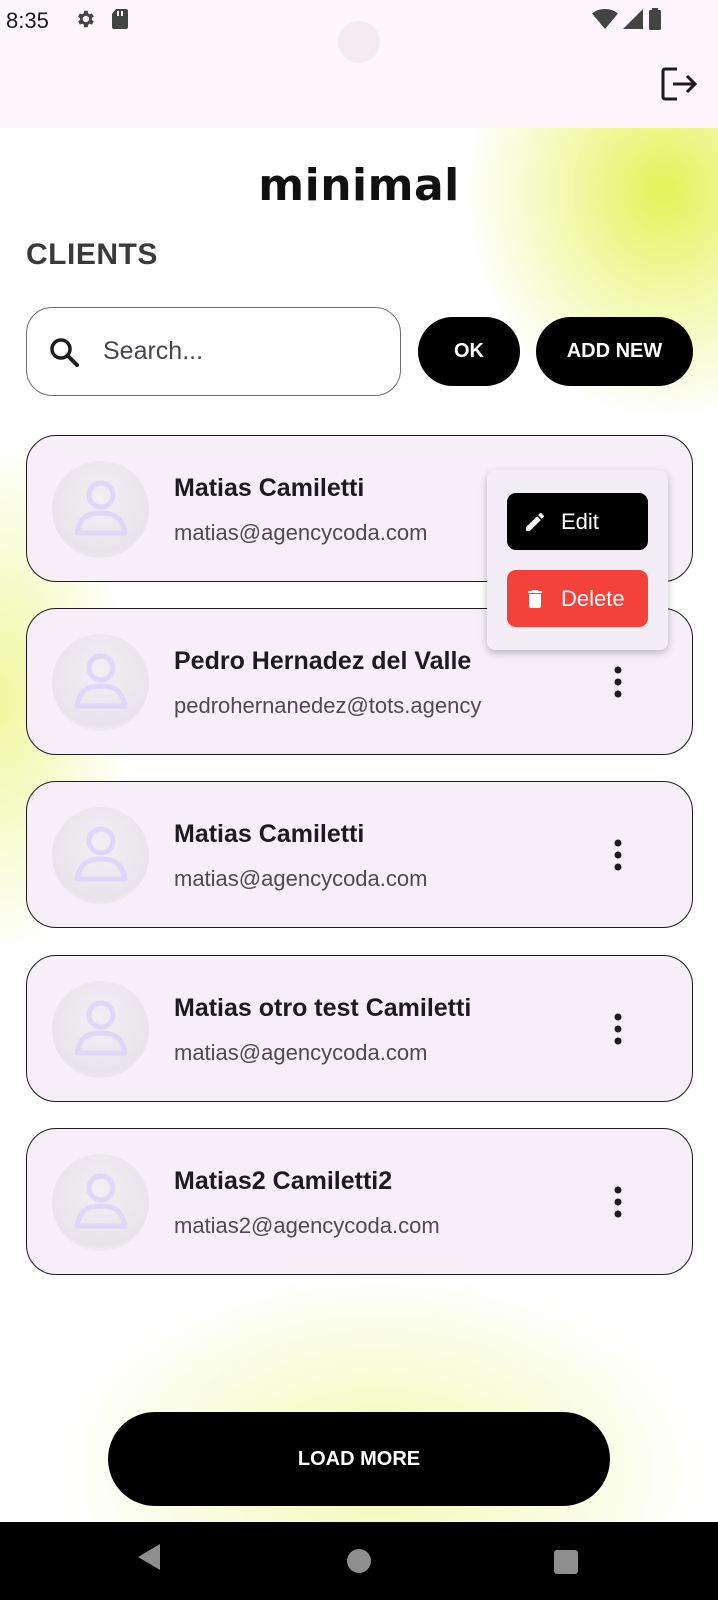 The height and width of the screenshot is (1600, 718). What do you see at coordinates (283, 1181) in the screenshot?
I see `client-name: Matias2 Camiletti2` at bounding box center [283, 1181].